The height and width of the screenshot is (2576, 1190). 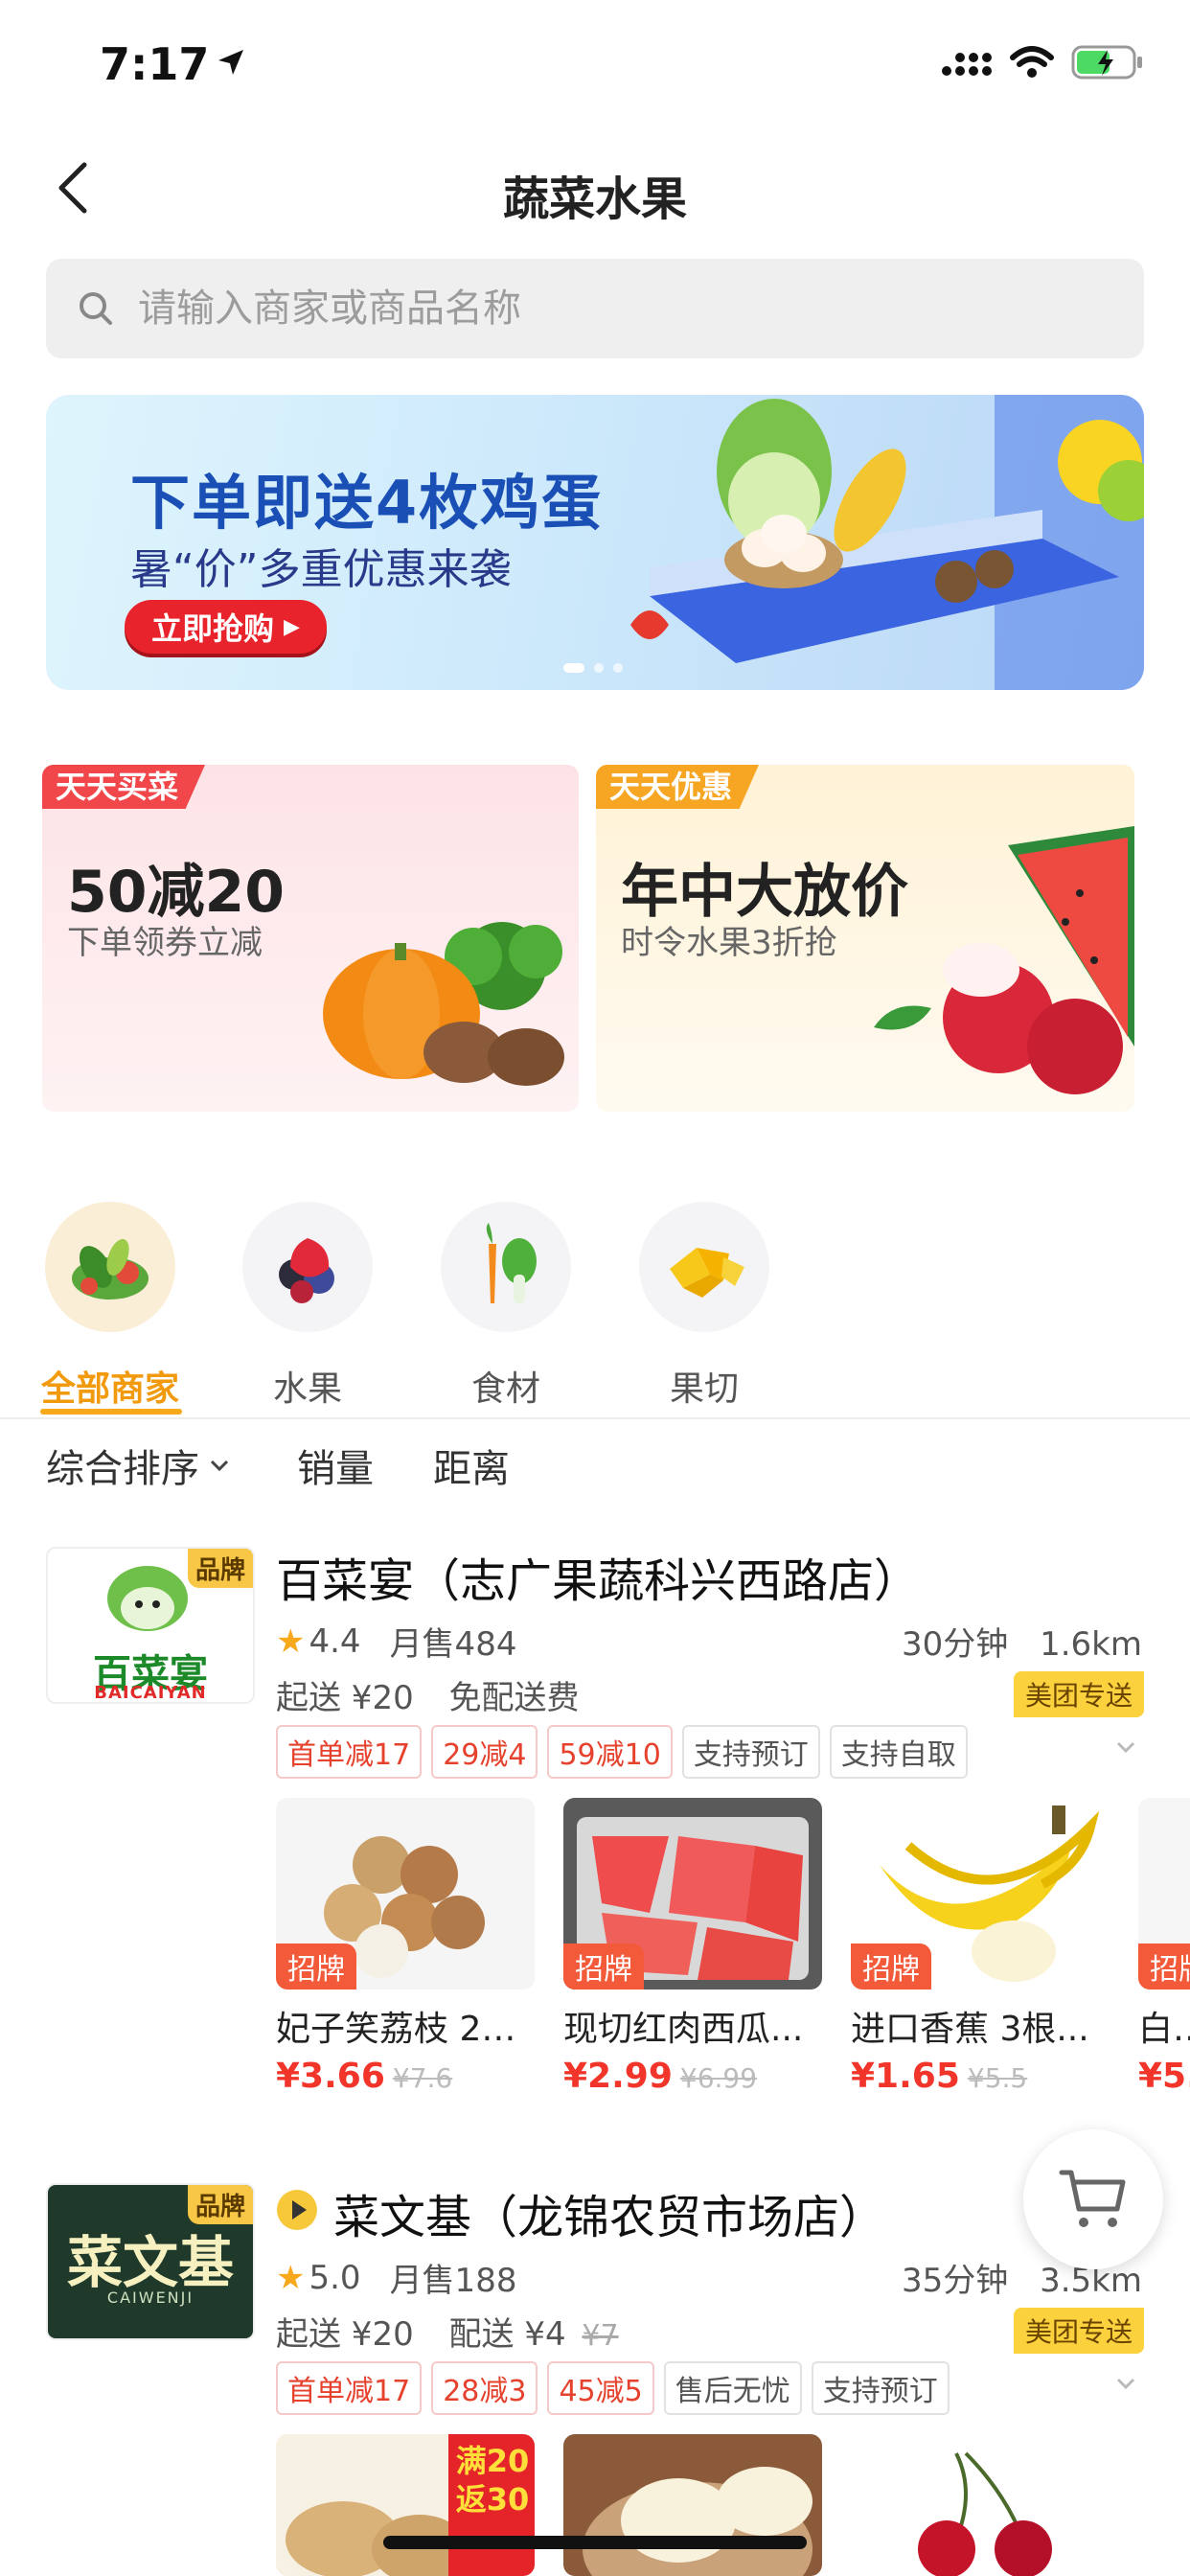 I want to click on product-price: ¥5., so click(x=1164, y=2076).